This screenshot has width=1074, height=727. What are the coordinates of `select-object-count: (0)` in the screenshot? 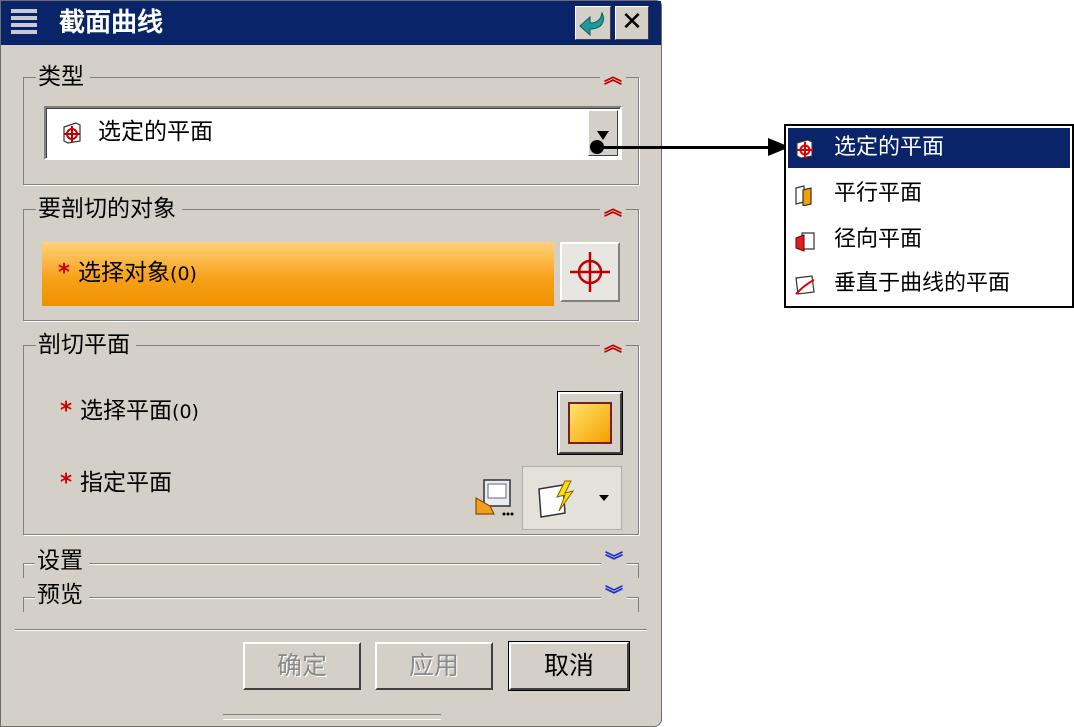 It's located at (183, 274).